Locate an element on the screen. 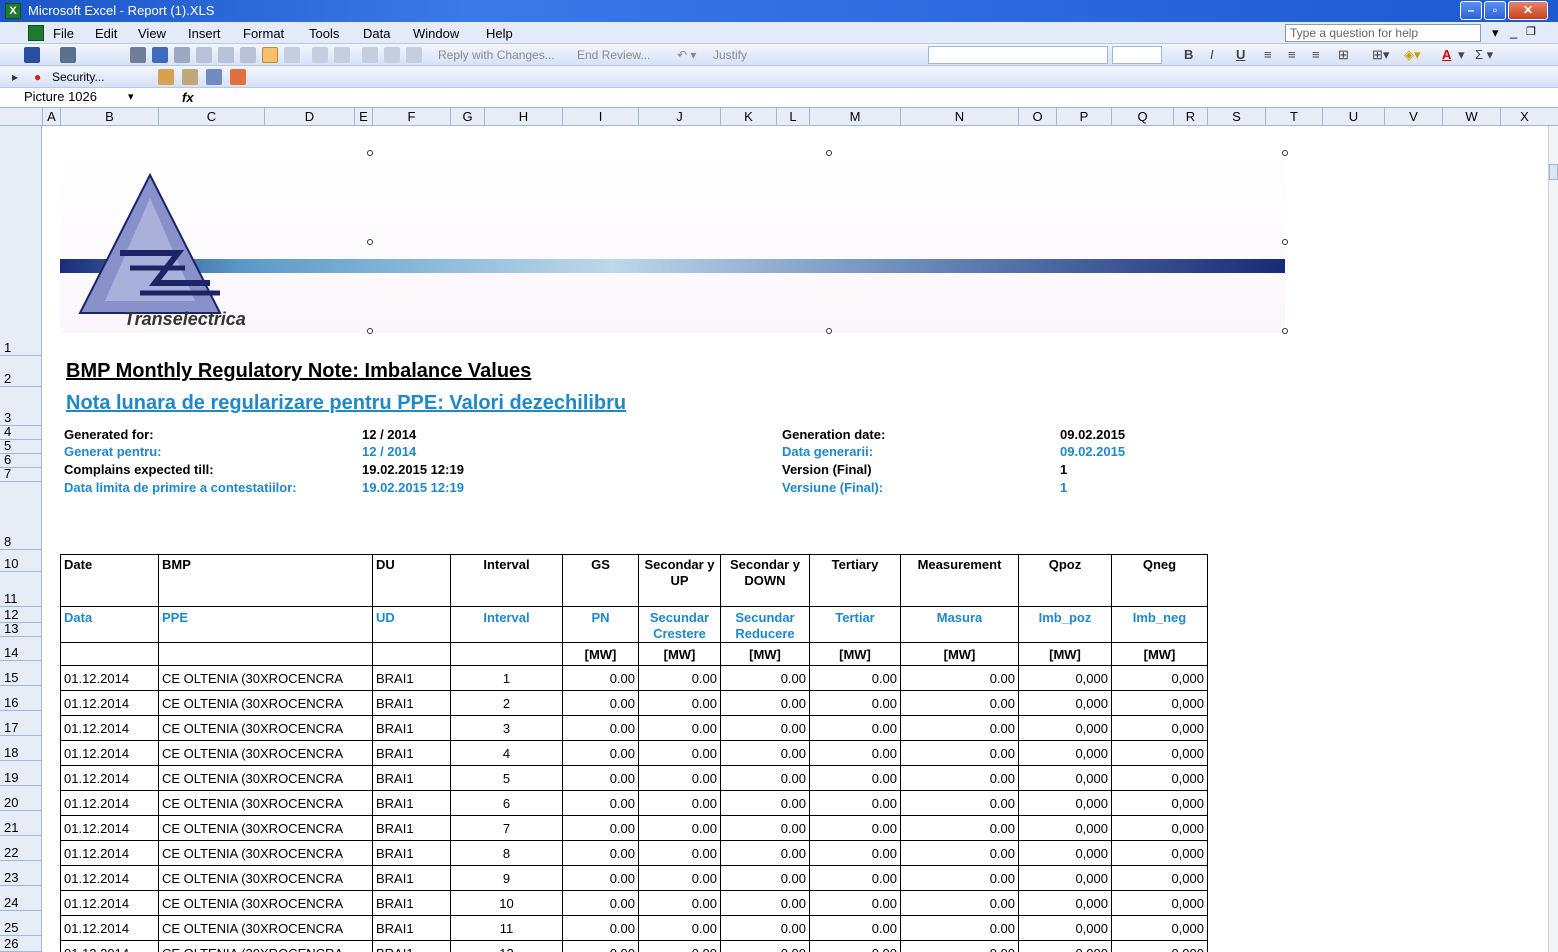 This screenshot has height=952, width=1558. merge-icon: ⊞ is located at coordinates (1343, 55).